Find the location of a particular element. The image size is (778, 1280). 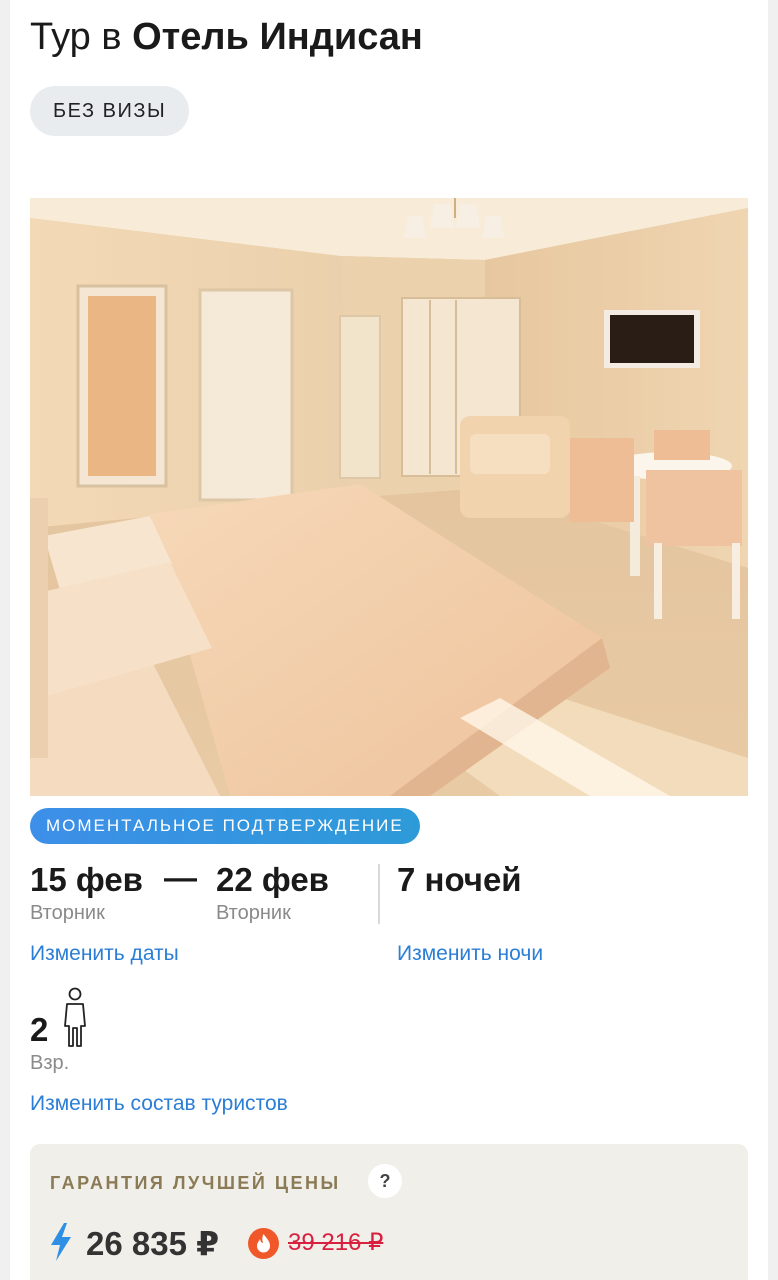

title-prefix: Тур в is located at coordinates (76, 37).